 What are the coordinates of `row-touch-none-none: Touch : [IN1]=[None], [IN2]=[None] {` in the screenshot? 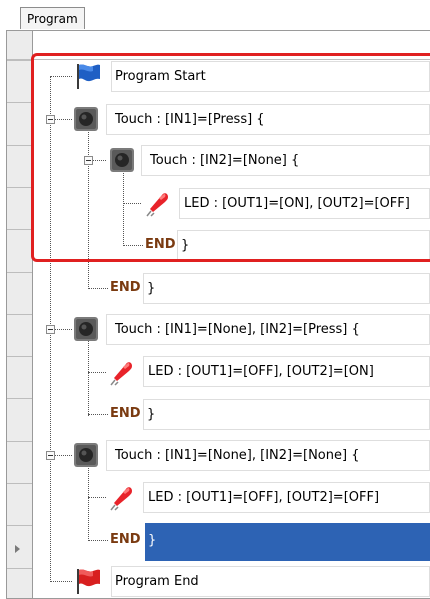 It's located at (268, 455).